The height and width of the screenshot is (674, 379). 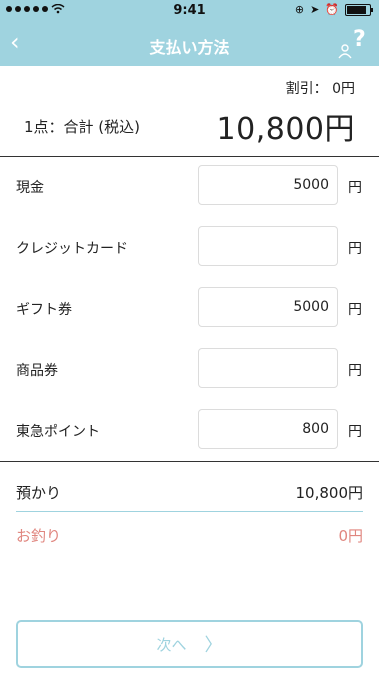 I want to click on page-title: 支払い方法, so click(x=189, y=47).